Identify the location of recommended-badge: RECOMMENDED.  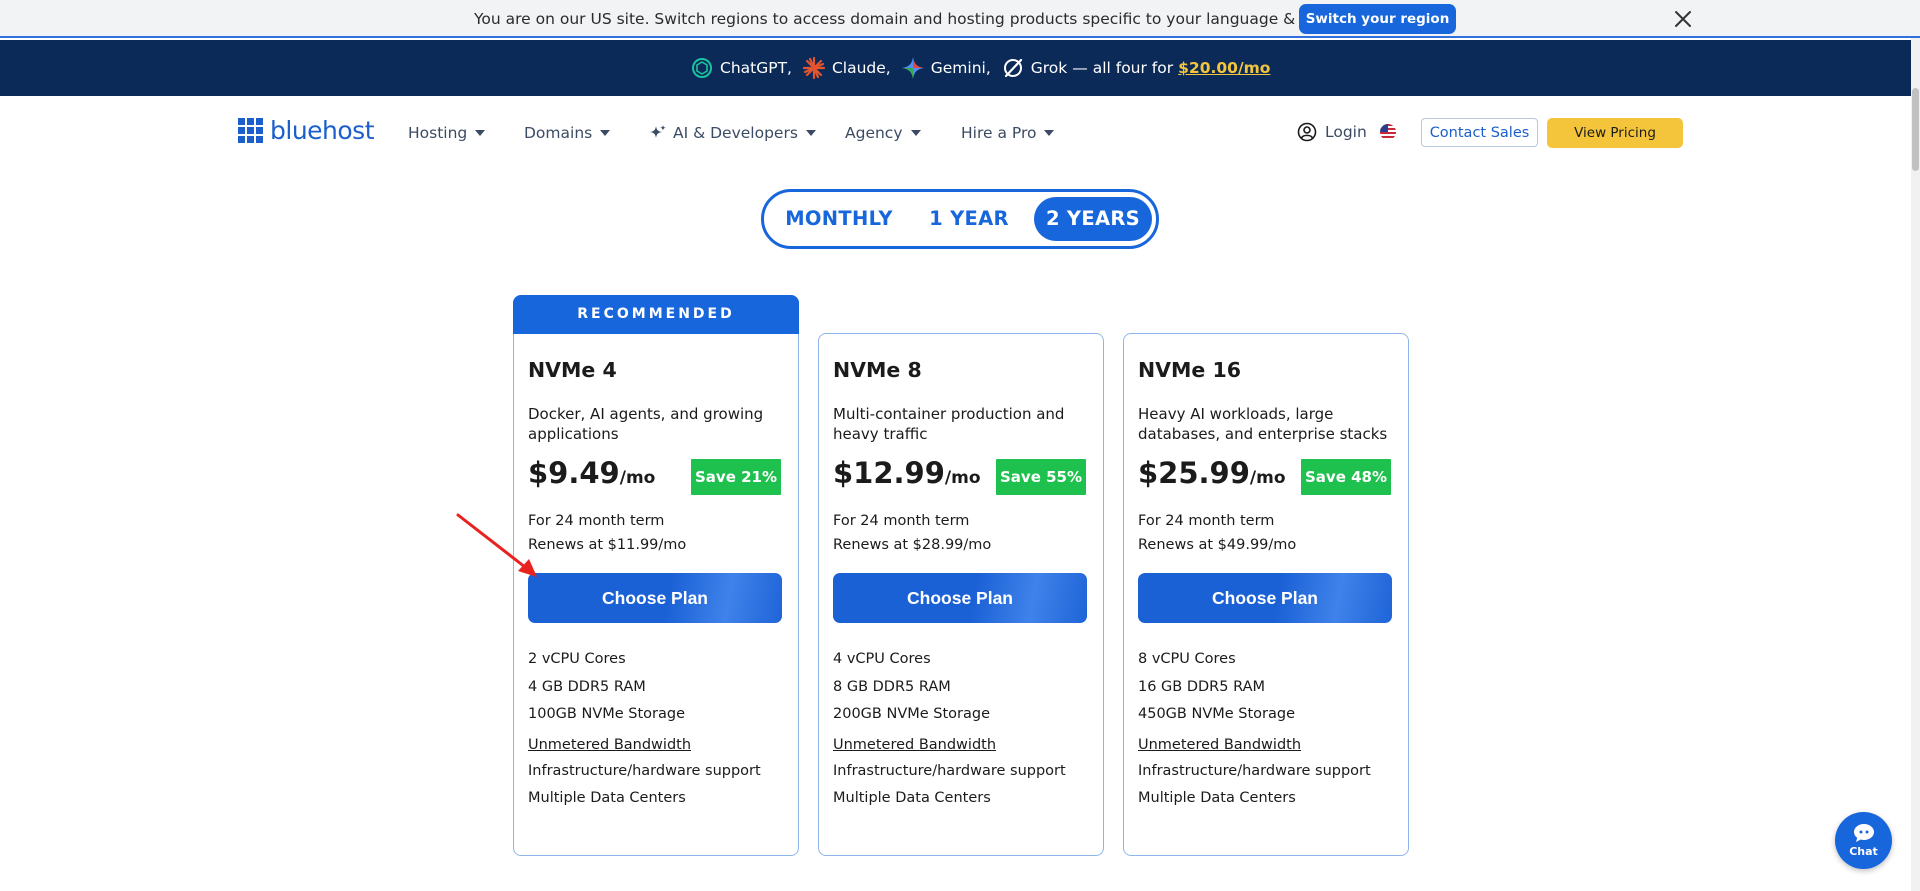
(656, 314).